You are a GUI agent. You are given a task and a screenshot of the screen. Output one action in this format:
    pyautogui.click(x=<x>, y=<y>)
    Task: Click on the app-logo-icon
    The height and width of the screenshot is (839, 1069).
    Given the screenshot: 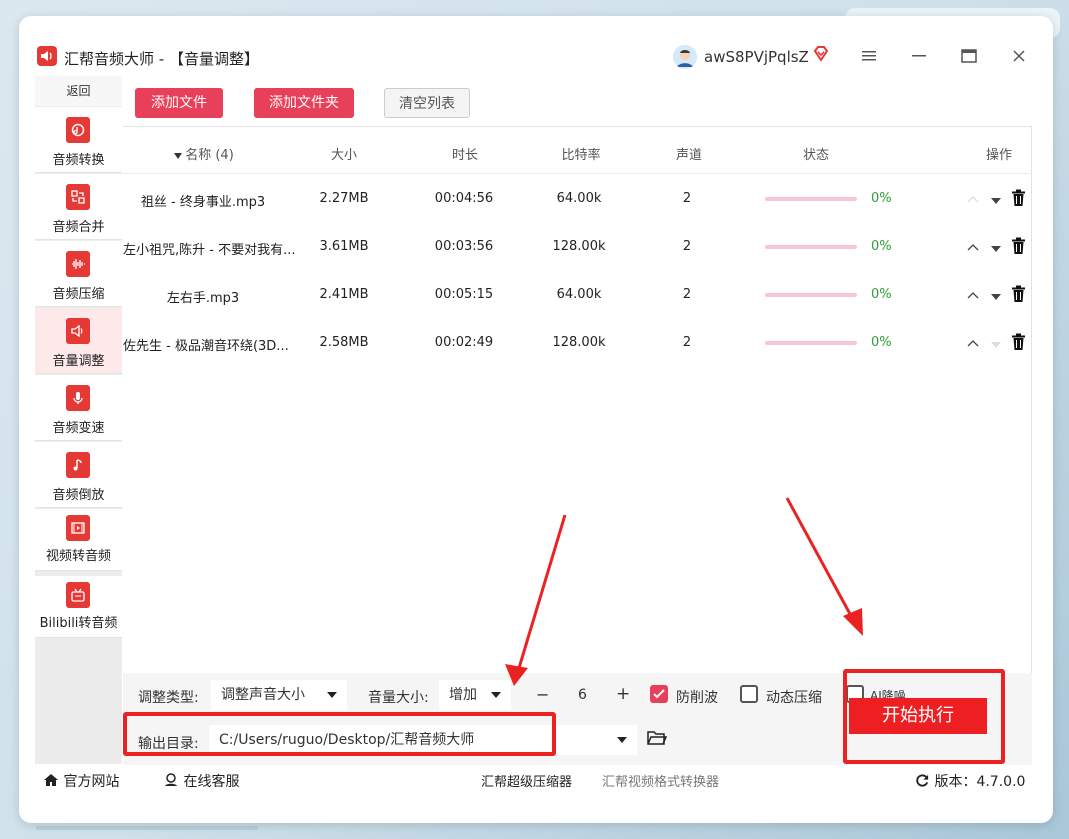 What is the action you would take?
    pyautogui.click(x=47, y=56)
    